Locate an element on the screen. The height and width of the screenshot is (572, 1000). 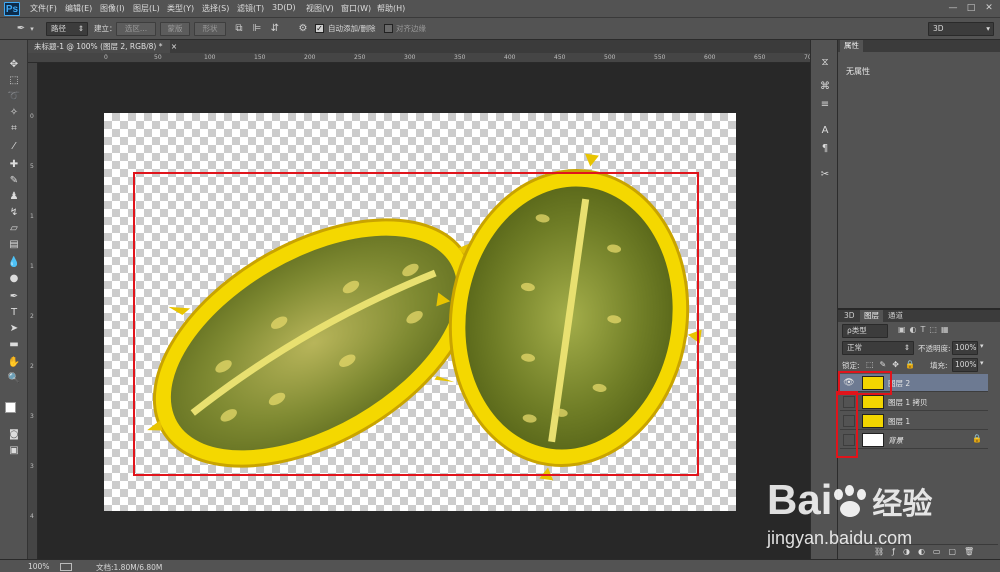
ruler-tick-label: 500 is located at coordinates (610, 57).